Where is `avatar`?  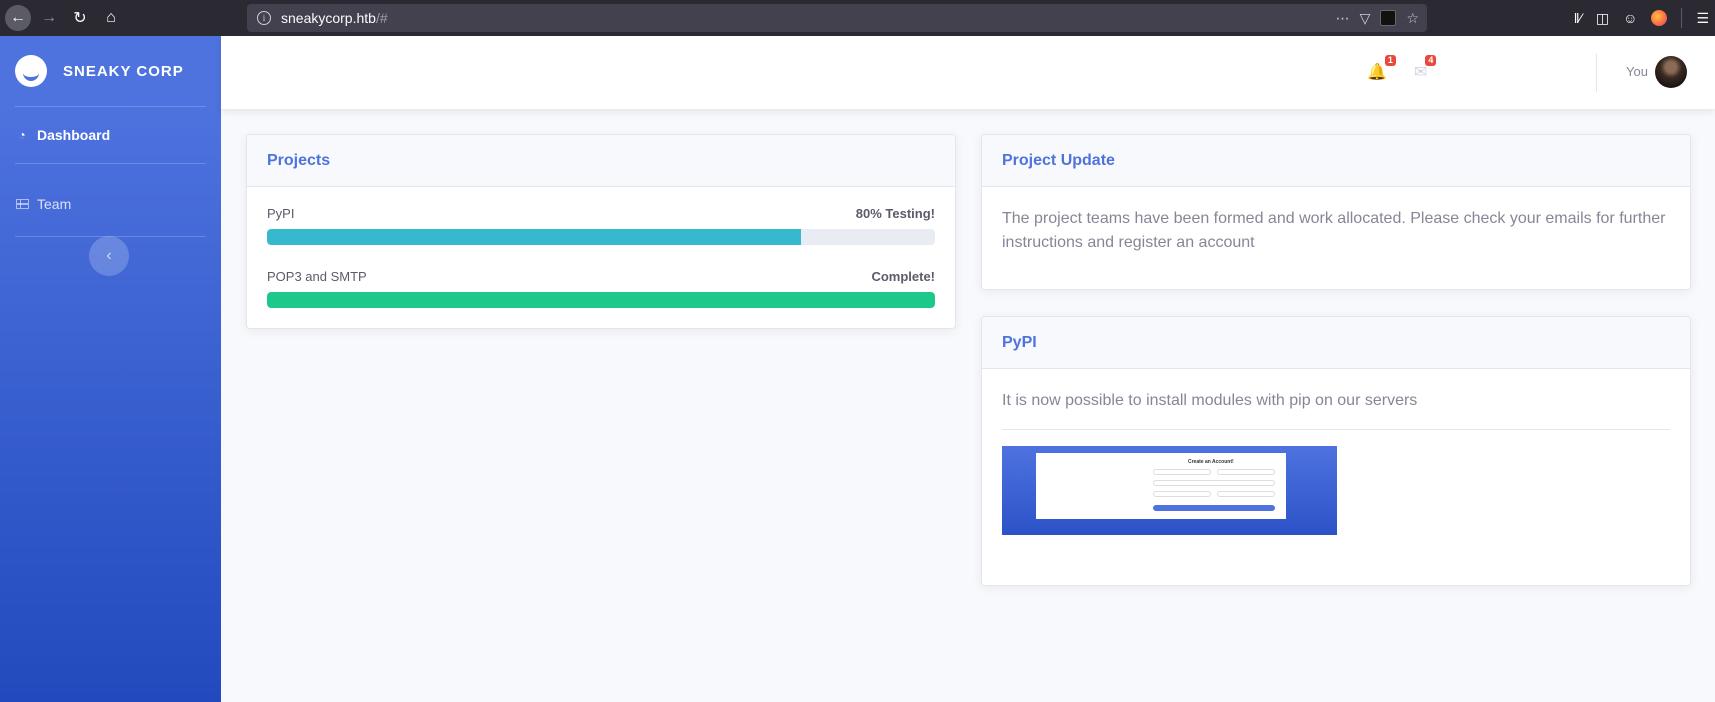
avatar is located at coordinates (1671, 72).